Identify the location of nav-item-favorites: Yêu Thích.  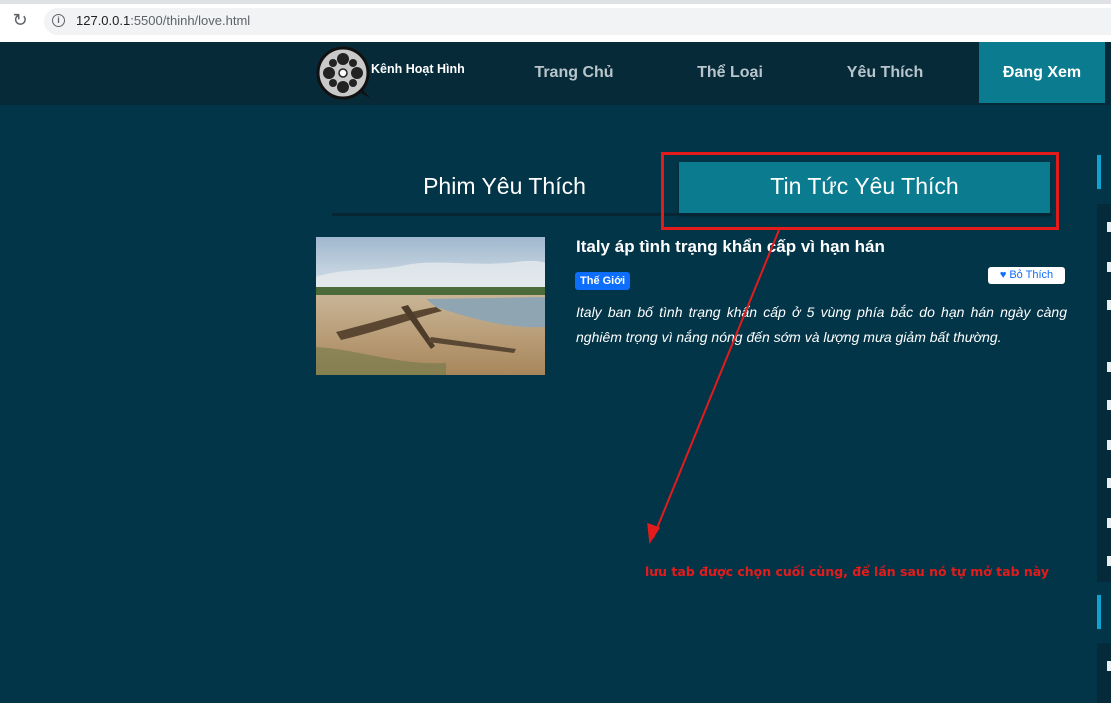
(885, 72).